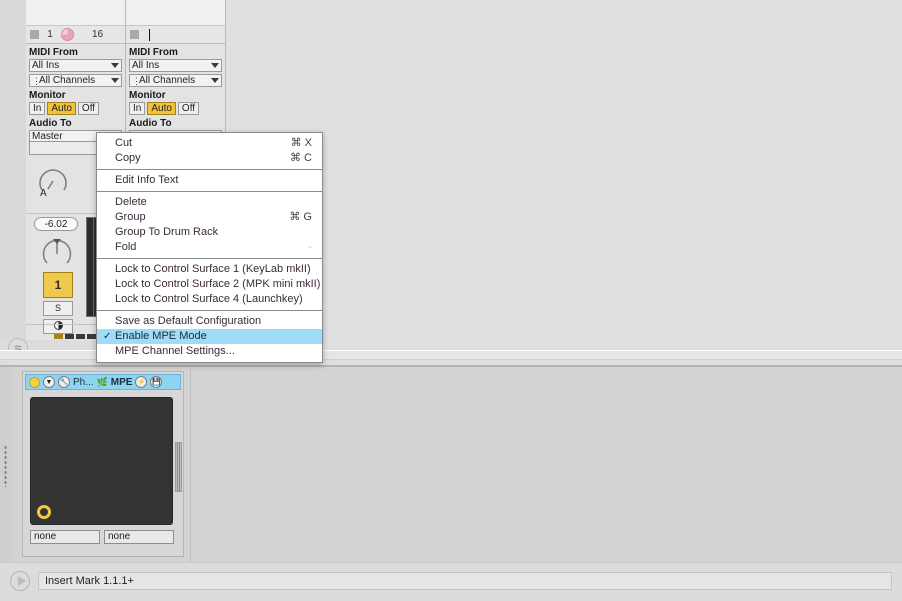 The width and height of the screenshot is (902, 601). I want to click on device-panel: ▼ 🔧 Ph... 🌿 MPE ⚡ 💾 none none, so click(103, 464).